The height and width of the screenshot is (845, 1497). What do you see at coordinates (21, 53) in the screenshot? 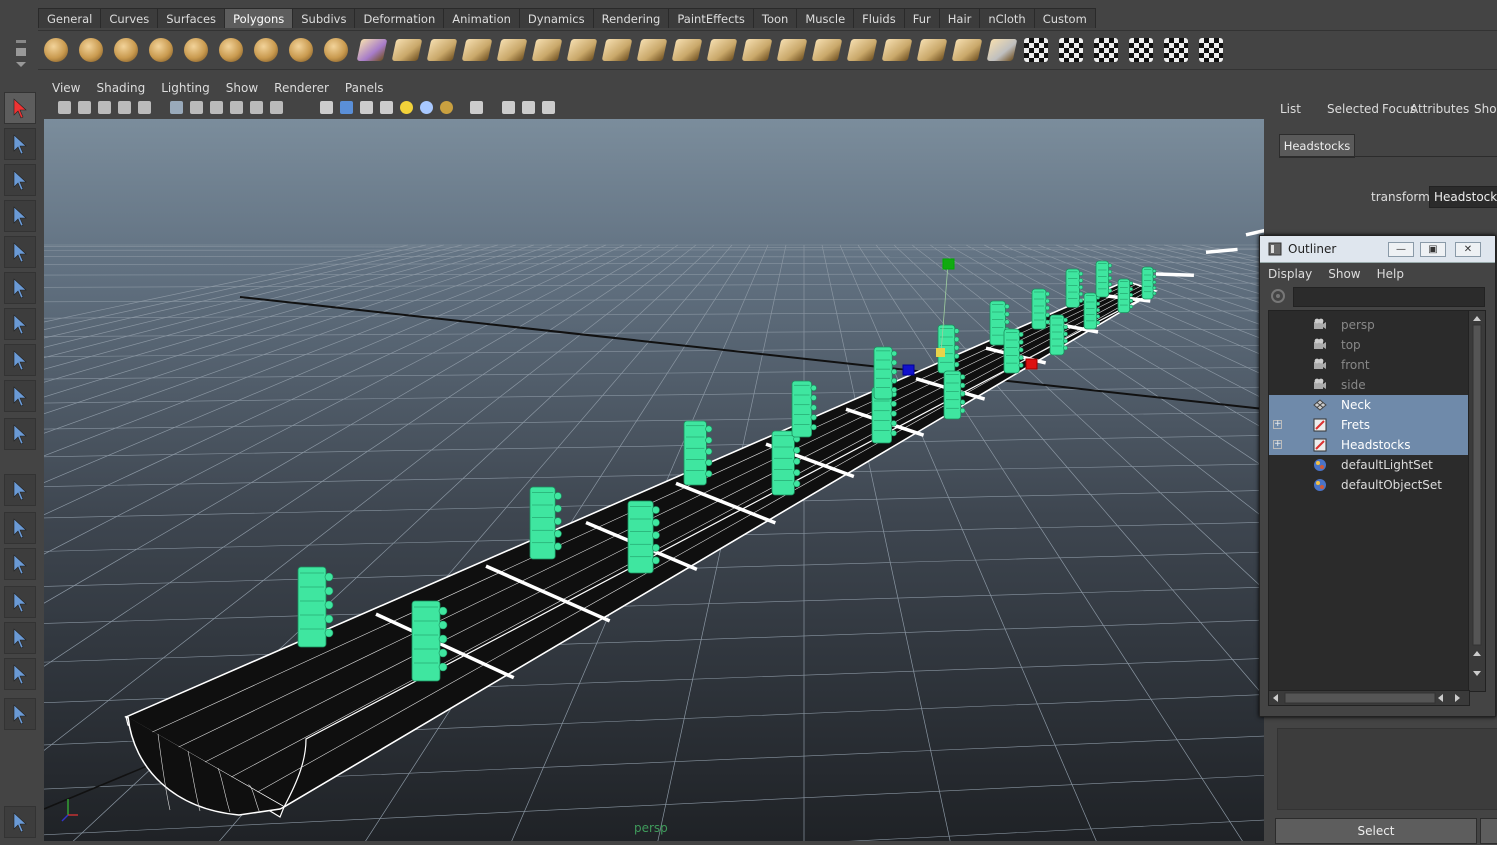
I see `shelf-options-handle` at bounding box center [21, 53].